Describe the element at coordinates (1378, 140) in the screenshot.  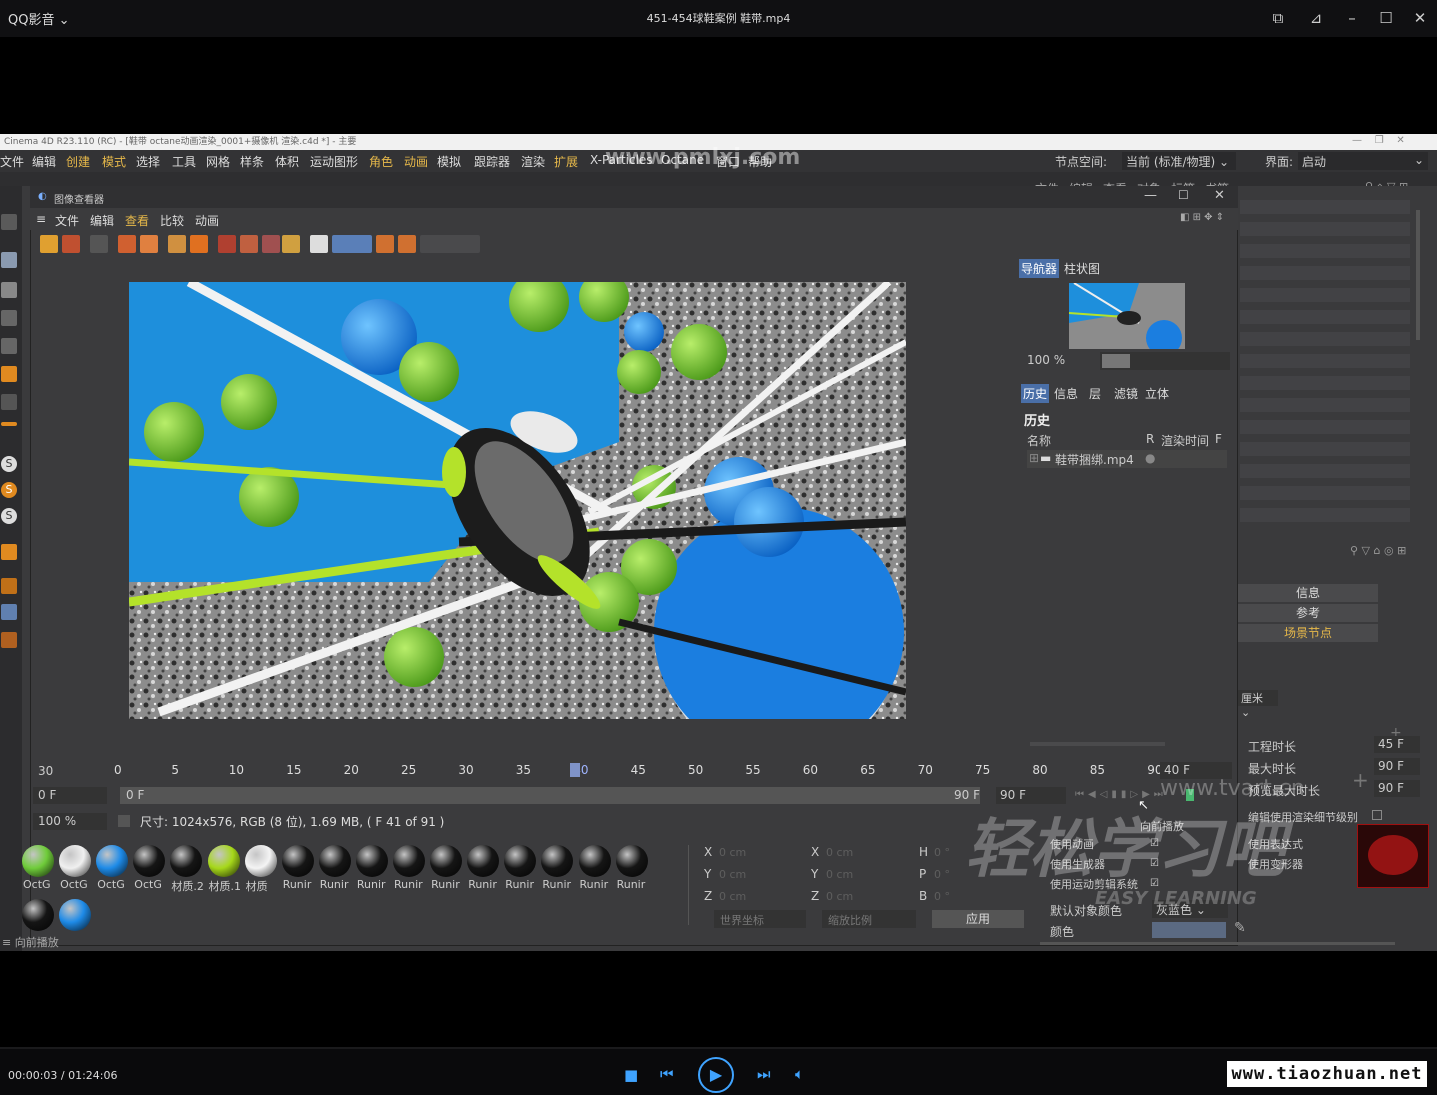
I see `c4d-window-controls: — ❐ ✕` at that location.